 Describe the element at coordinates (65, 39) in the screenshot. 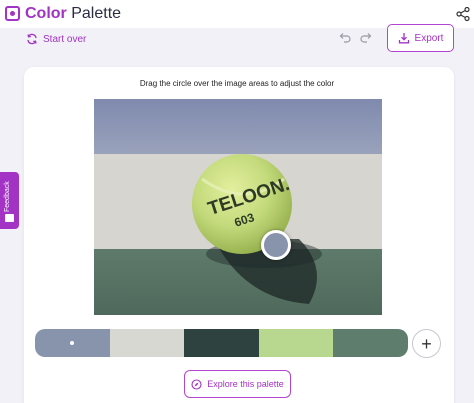

I see `start-over-label: Start over` at that location.